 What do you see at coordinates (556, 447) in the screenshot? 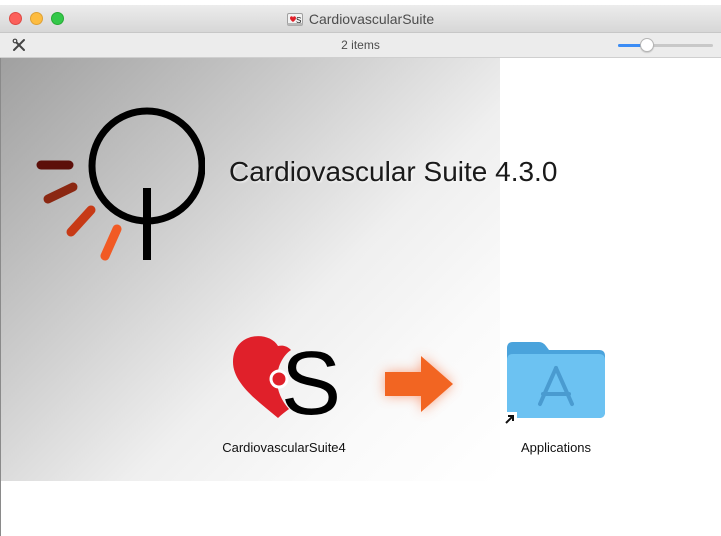
I see `applications-label: Applications` at bounding box center [556, 447].